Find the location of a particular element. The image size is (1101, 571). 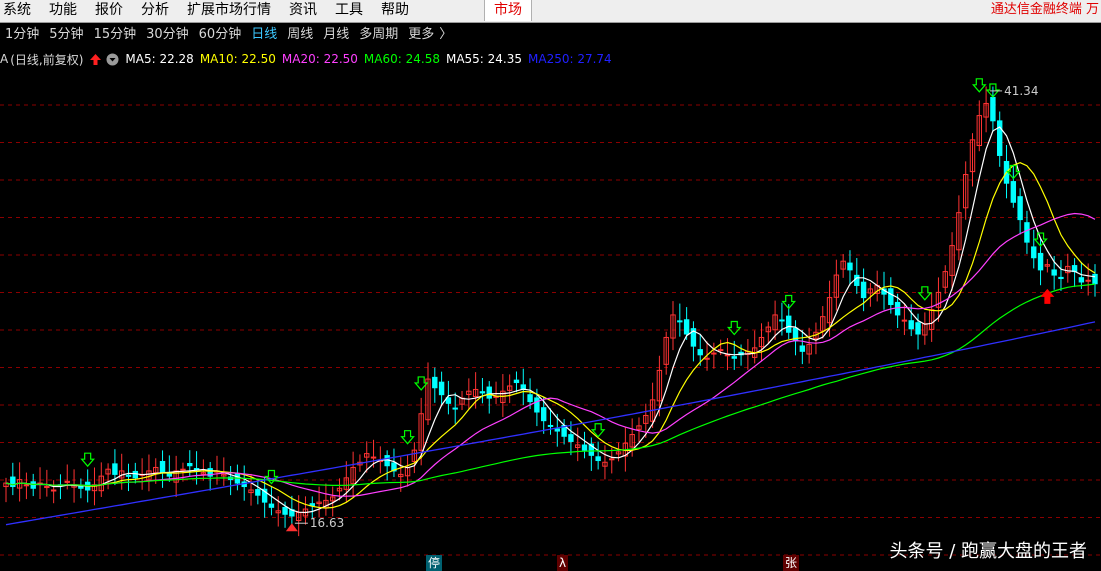

period-tab: 60分钟 is located at coordinates (220, 35).